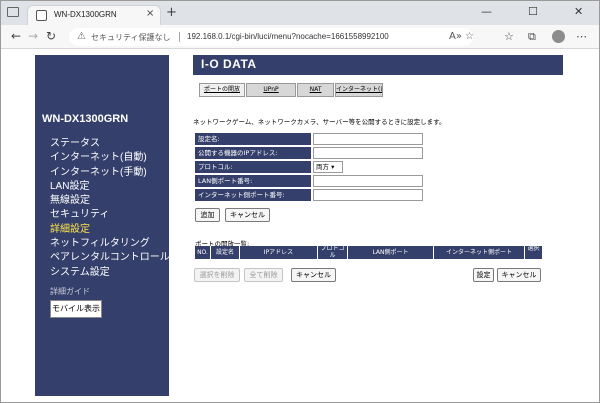 This screenshot has height=403, width=600. Describe the element at coordinates (110, 144) in the screenshot. I see `sidebar-item-status: ステータス` at that location.